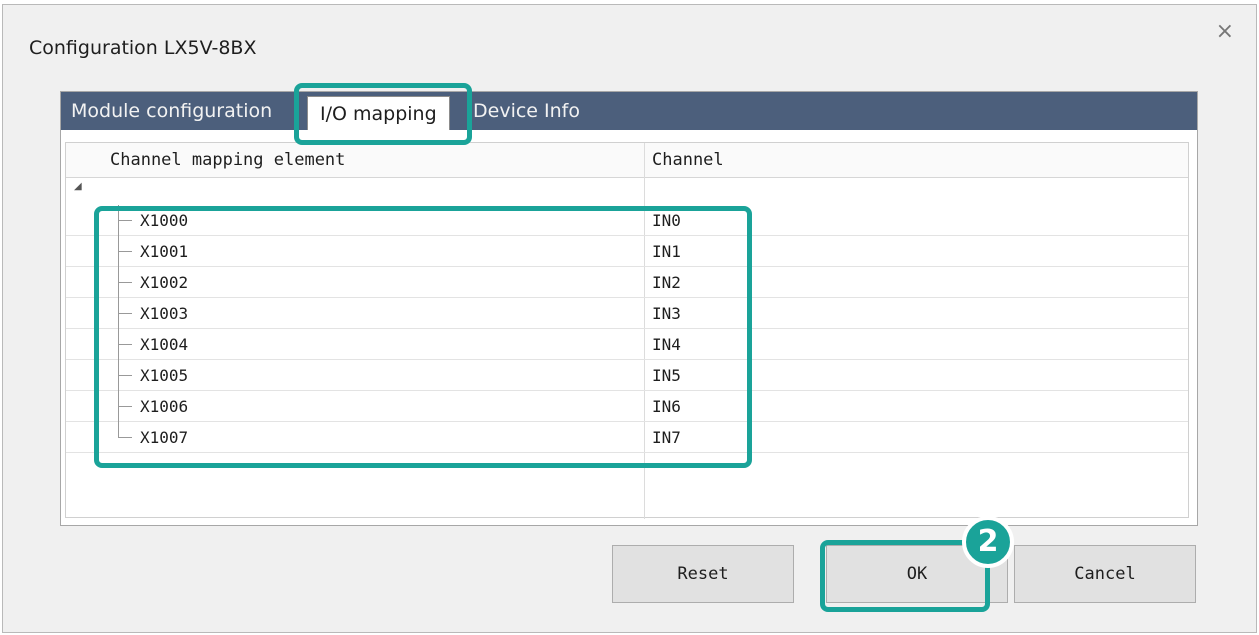 This screenshot has width=1259, height=635. What do you see at coordinates (666, 313) in the screenshot?
I see `channel-cell: IN3` at bounding box center [666, 313].